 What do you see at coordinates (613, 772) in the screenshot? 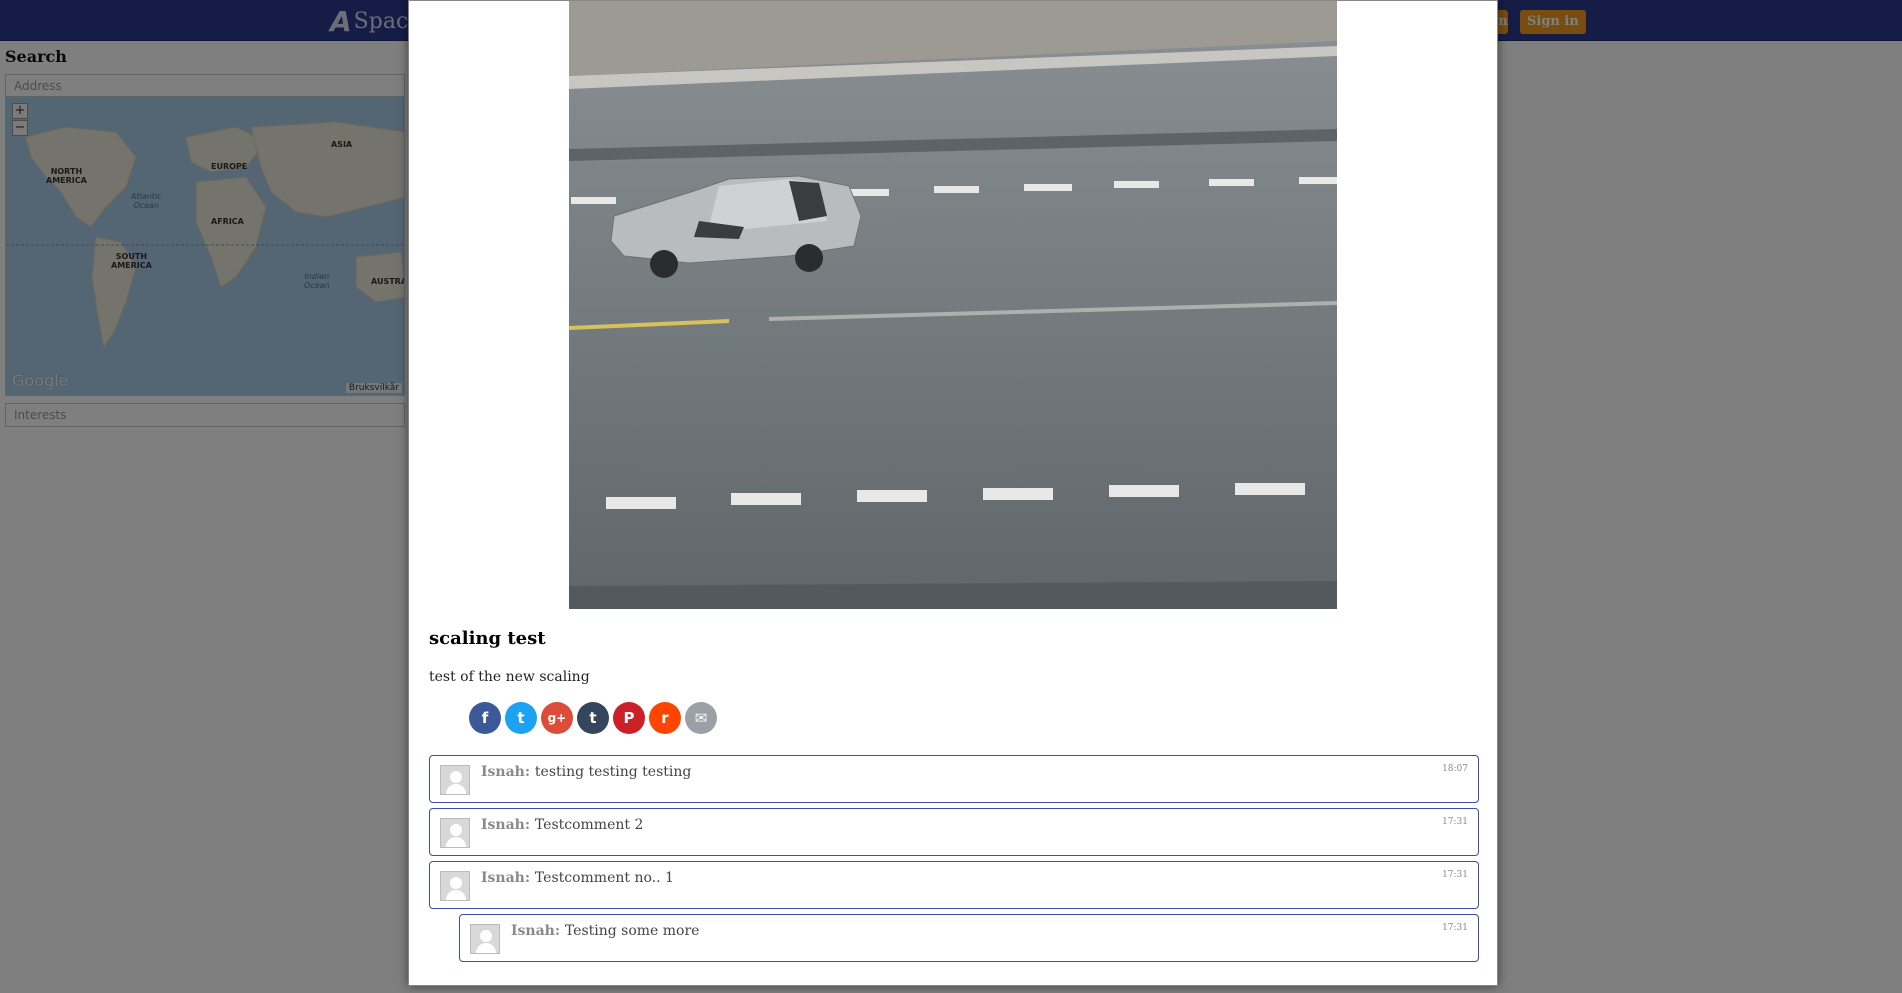
I see `comment-text: testing testing testing` at bounding box center [613, 772].